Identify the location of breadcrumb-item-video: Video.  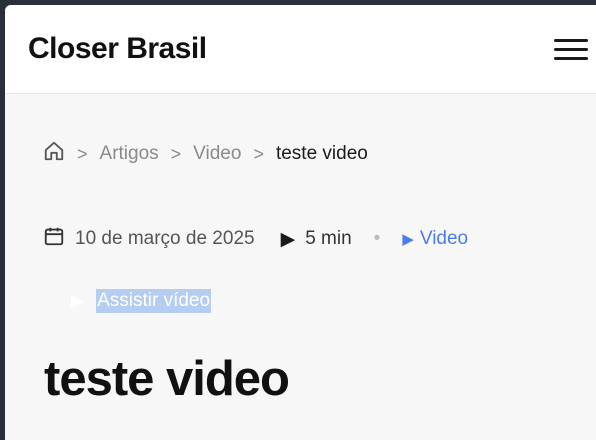
(217, 154).